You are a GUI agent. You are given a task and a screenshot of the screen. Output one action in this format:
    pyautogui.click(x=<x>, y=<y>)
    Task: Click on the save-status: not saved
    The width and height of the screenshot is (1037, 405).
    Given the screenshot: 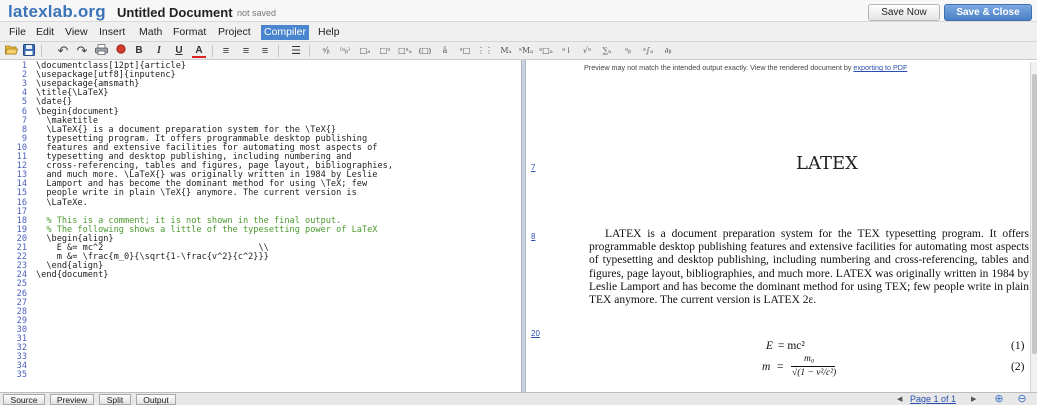 What is the action you would take?
    pyautogui.click(x=257, y=13)
    